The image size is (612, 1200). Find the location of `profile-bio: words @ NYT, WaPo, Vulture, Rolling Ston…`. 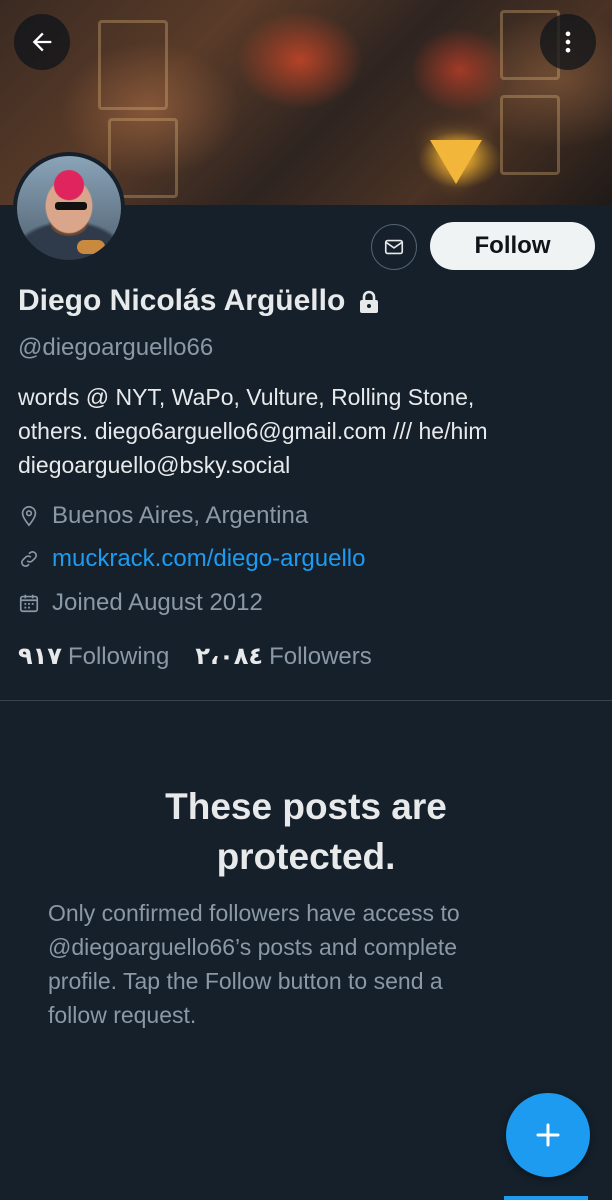

profile-bio: words @ NYT, WaPo, Vulture, Rolling Ston… is located at coordinates (308, 431).